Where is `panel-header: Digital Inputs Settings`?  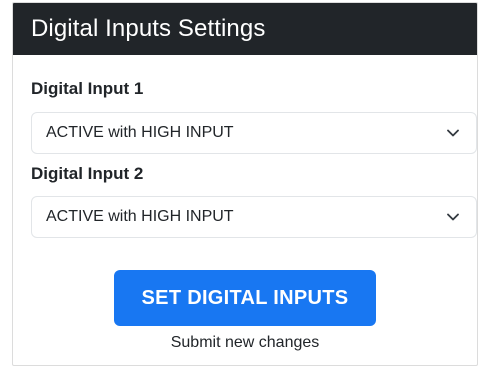
panel-header: Digital Inputs Settings is located at coordinates (245, 29).